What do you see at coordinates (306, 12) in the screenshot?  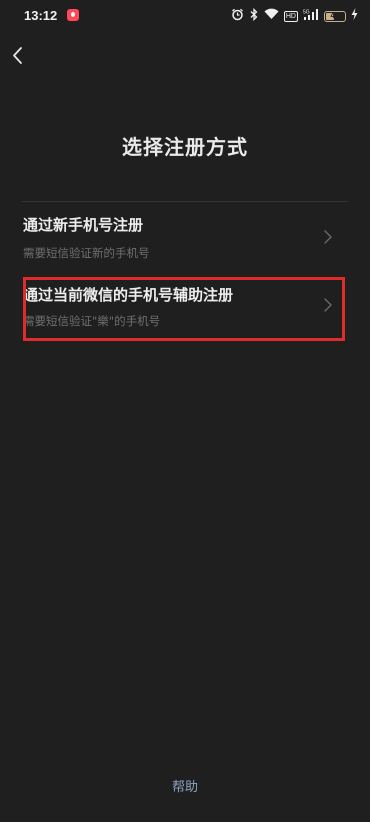 I see `svg-text: 5G` at bounding box center [306, 12].